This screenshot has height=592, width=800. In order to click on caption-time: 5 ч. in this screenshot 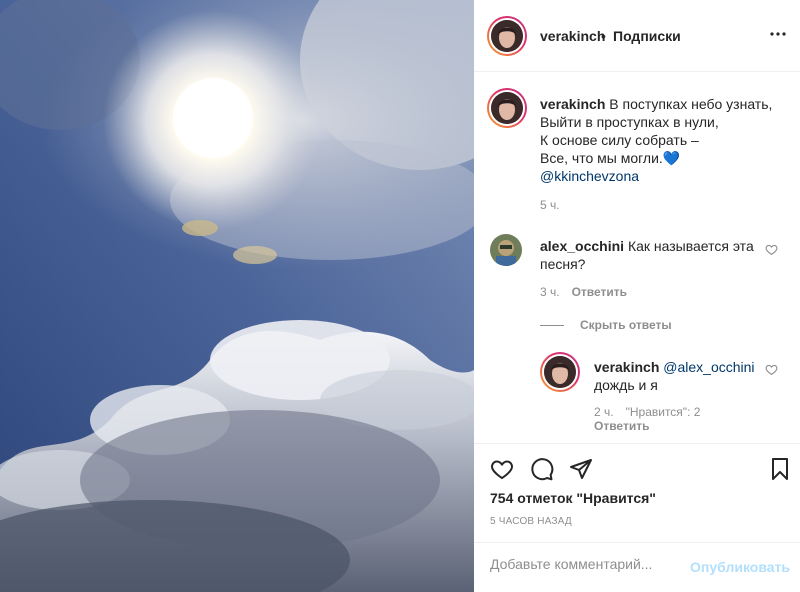, I will do `click(550, 205)`.